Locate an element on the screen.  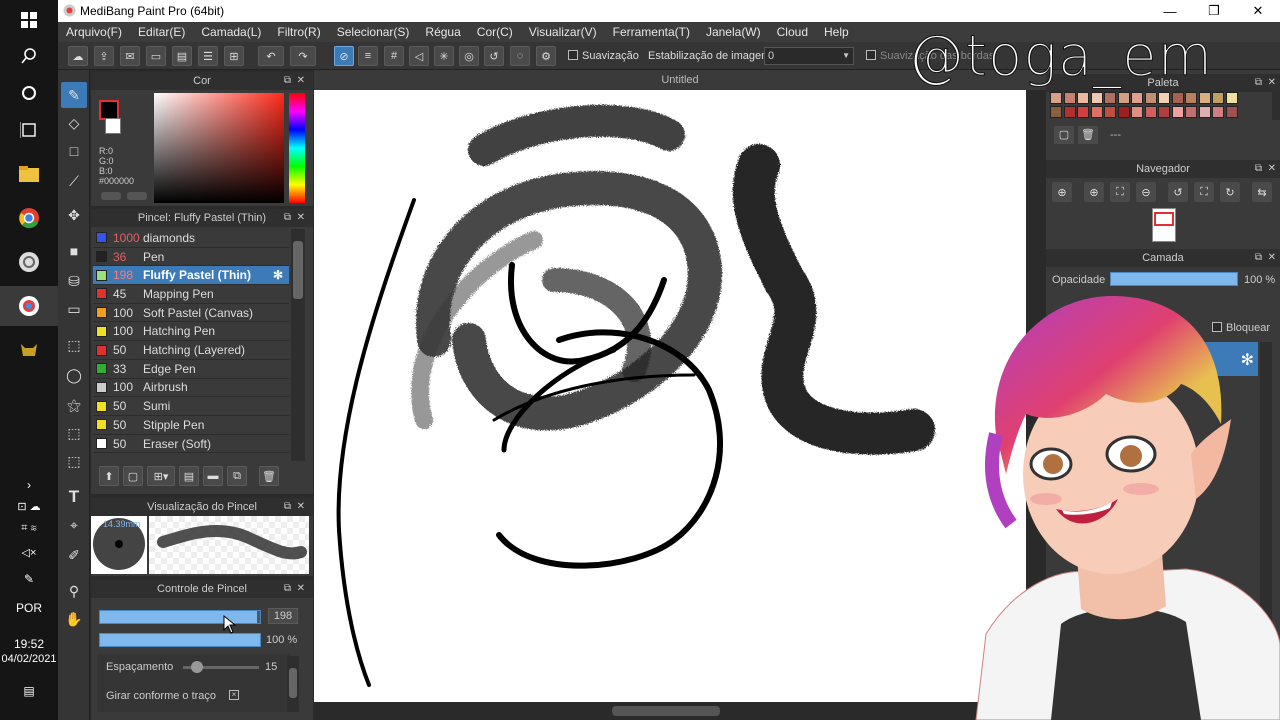
new-brush-icon: ▢ is located at coordinates (133, 476).